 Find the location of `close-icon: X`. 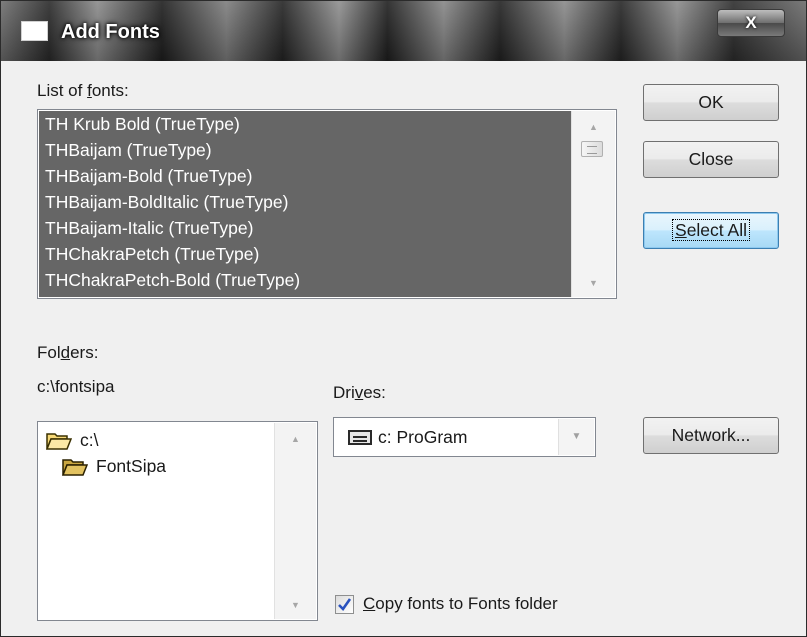

close-icon: X is located at coordinates (751, 22).